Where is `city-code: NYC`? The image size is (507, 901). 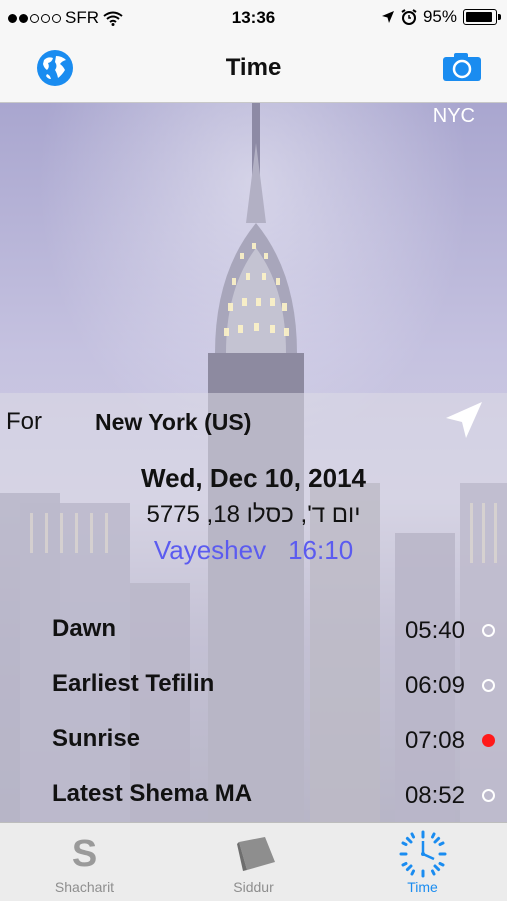
city-code: NYC is located at coordinates (453, 116).